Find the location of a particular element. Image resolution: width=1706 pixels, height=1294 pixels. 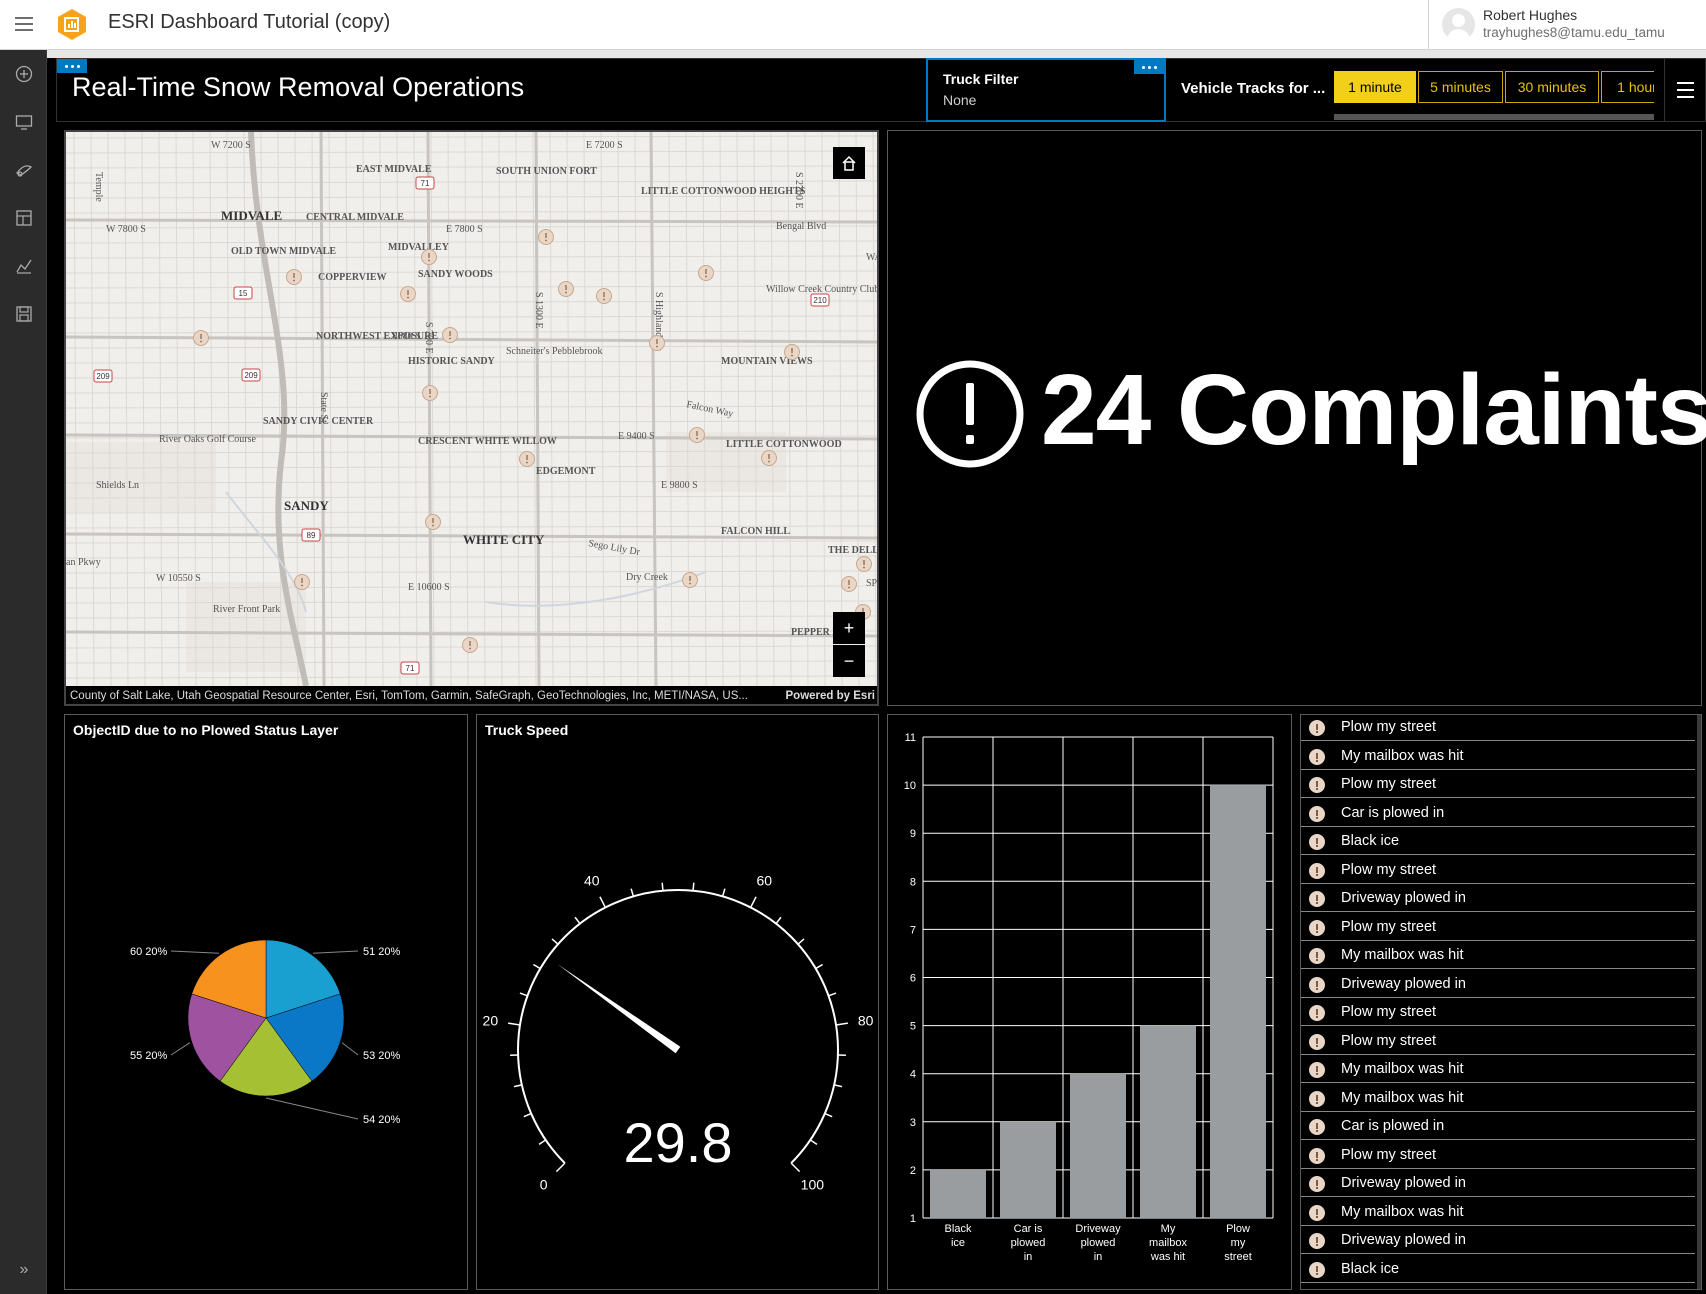

expand-rail-button: » is located at coordinates (24, 1270).